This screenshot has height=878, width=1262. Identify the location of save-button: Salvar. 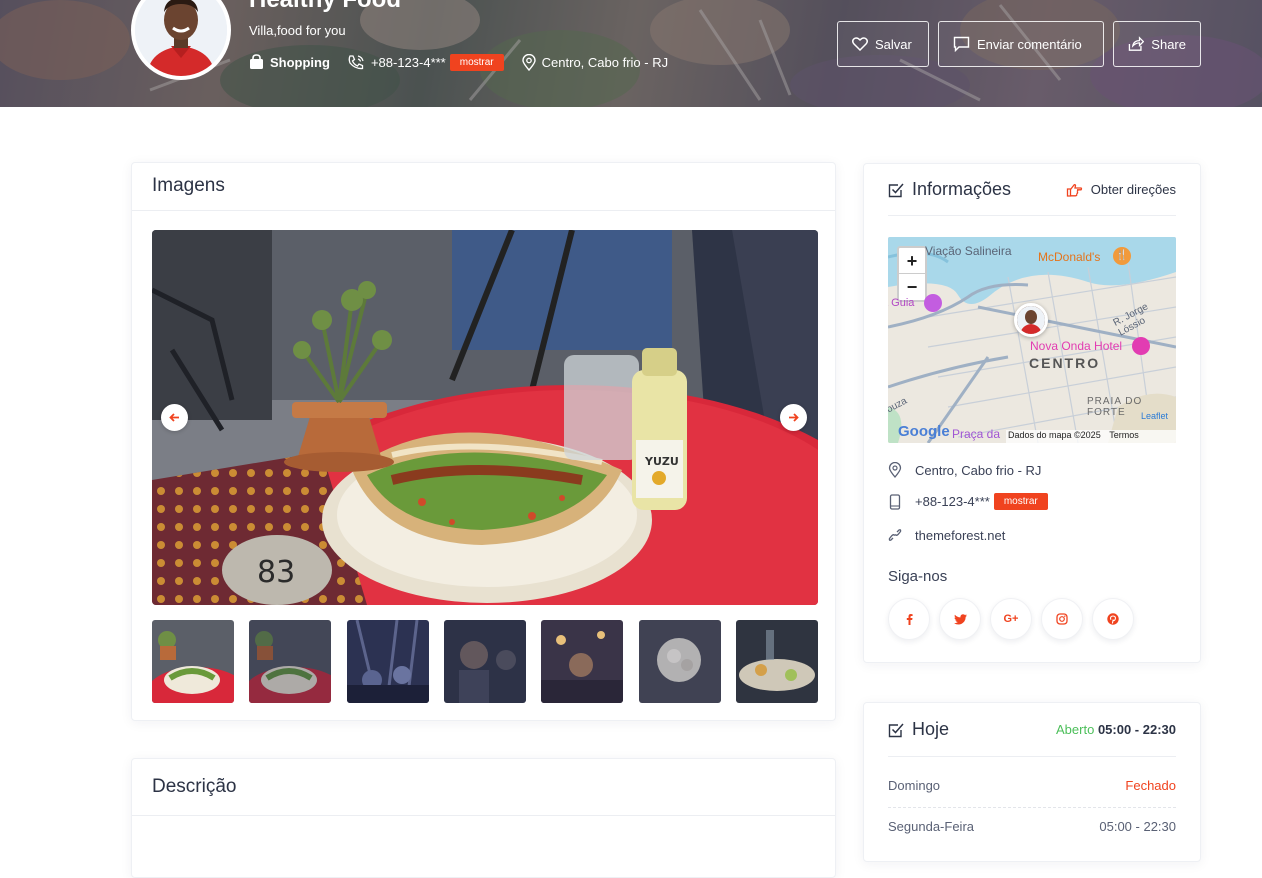
(883, 44).